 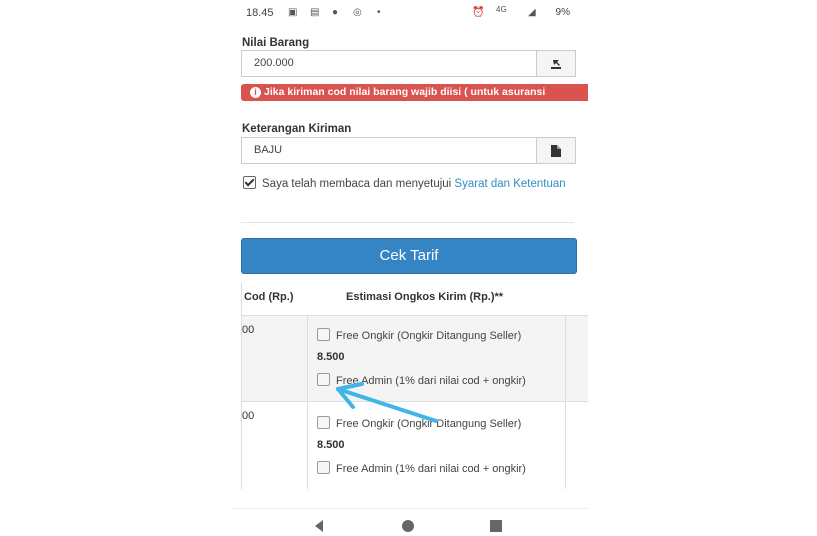 What do you see at coordinates (388, 405) in the screenshot?
I see `arrow-shaft` at bounding box center [388, 405].